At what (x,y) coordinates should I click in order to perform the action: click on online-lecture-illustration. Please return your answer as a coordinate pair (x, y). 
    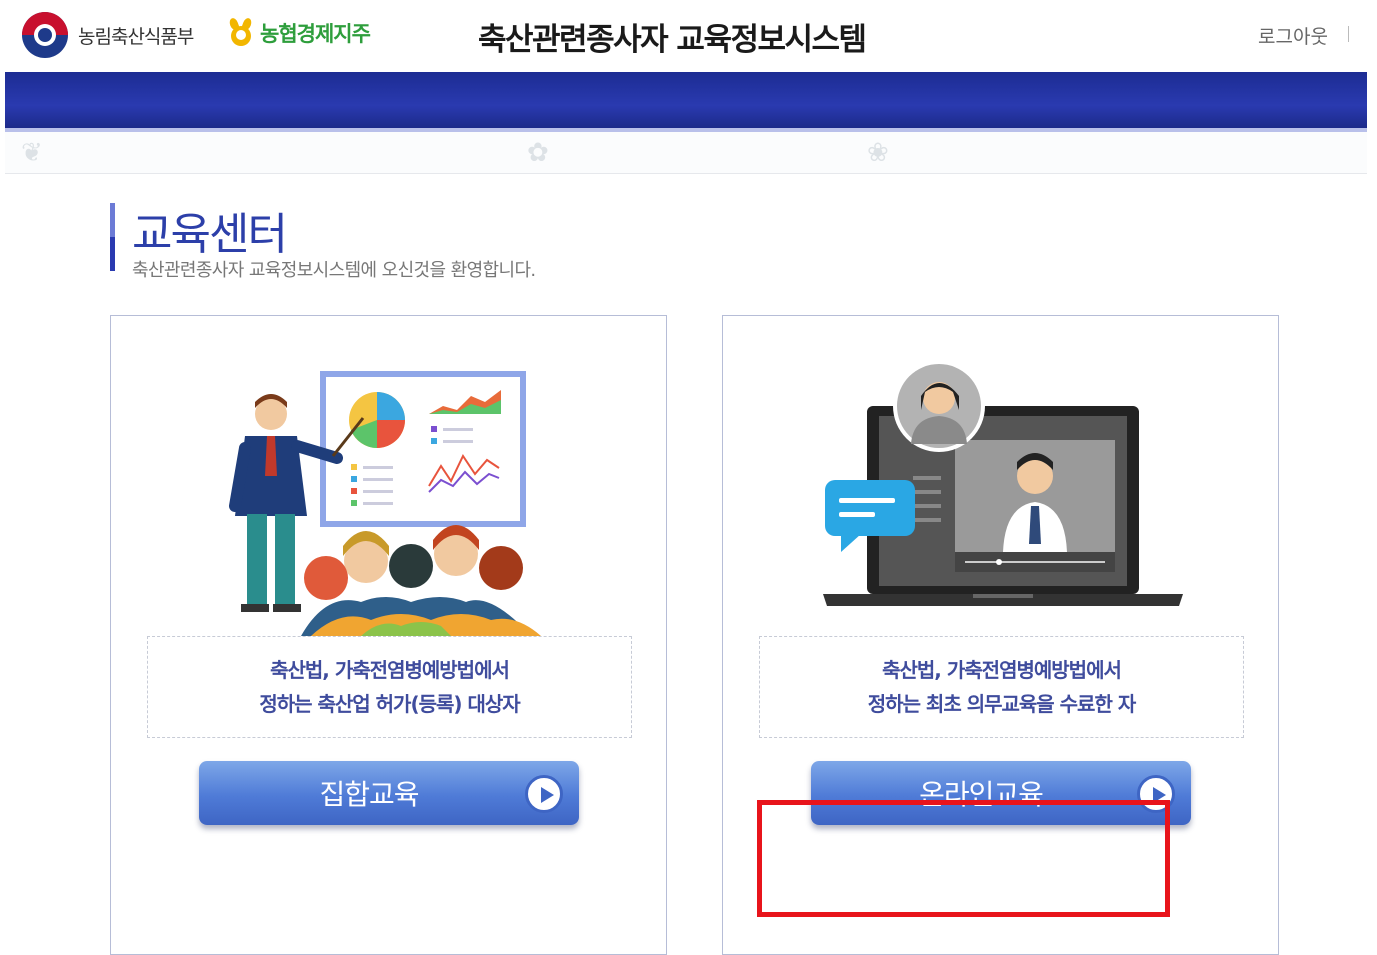
    Looking at the image, I should click on (1003, 483).